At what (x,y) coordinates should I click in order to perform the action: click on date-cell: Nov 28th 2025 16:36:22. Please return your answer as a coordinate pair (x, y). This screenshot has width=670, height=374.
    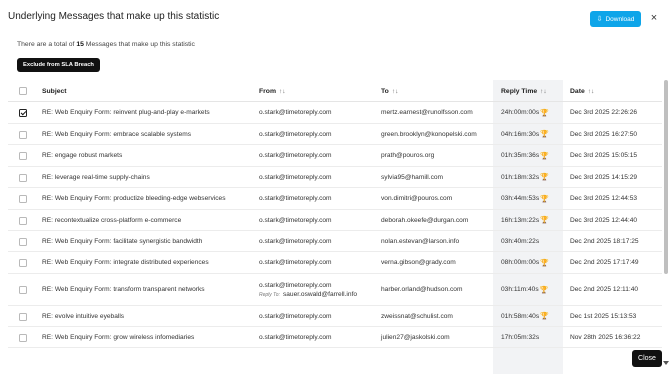
    Looking at the image, I should click on (605, 337).